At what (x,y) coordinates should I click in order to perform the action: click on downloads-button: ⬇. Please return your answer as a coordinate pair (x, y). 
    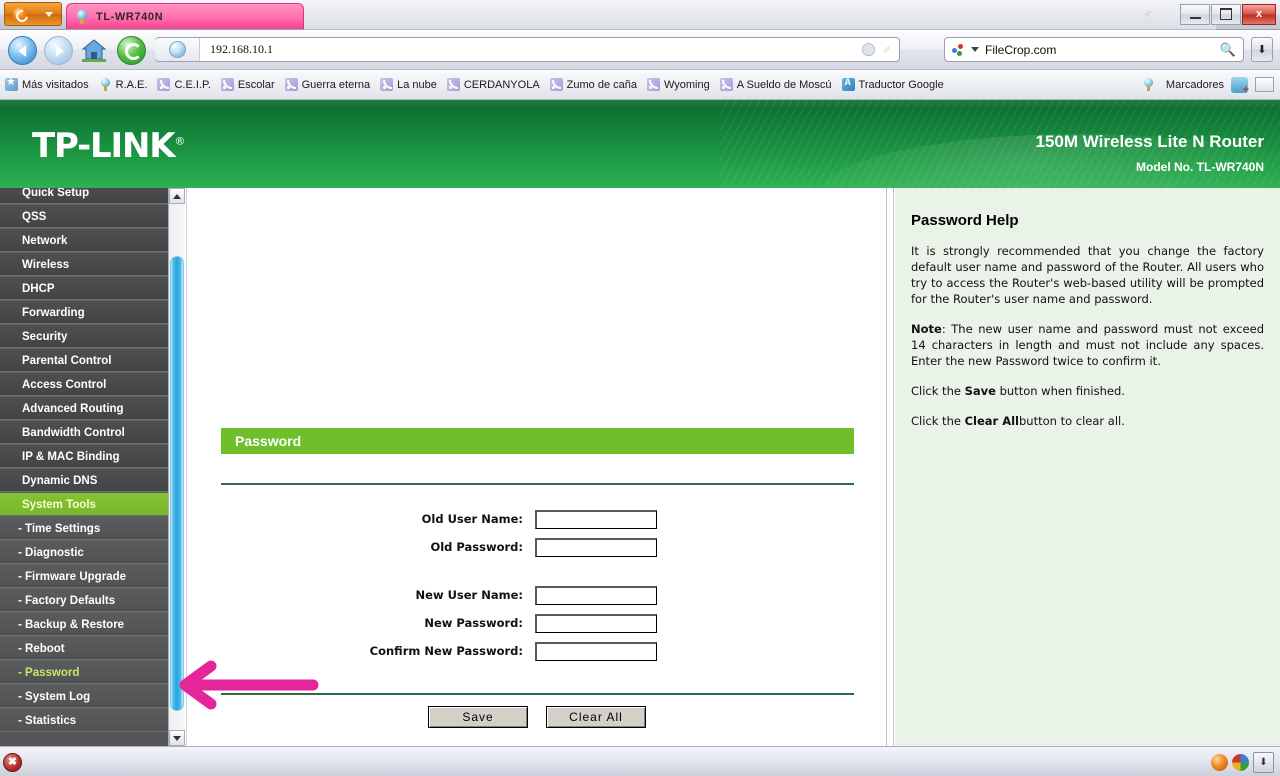
    Looking at the image, I should click on (1262, 49).